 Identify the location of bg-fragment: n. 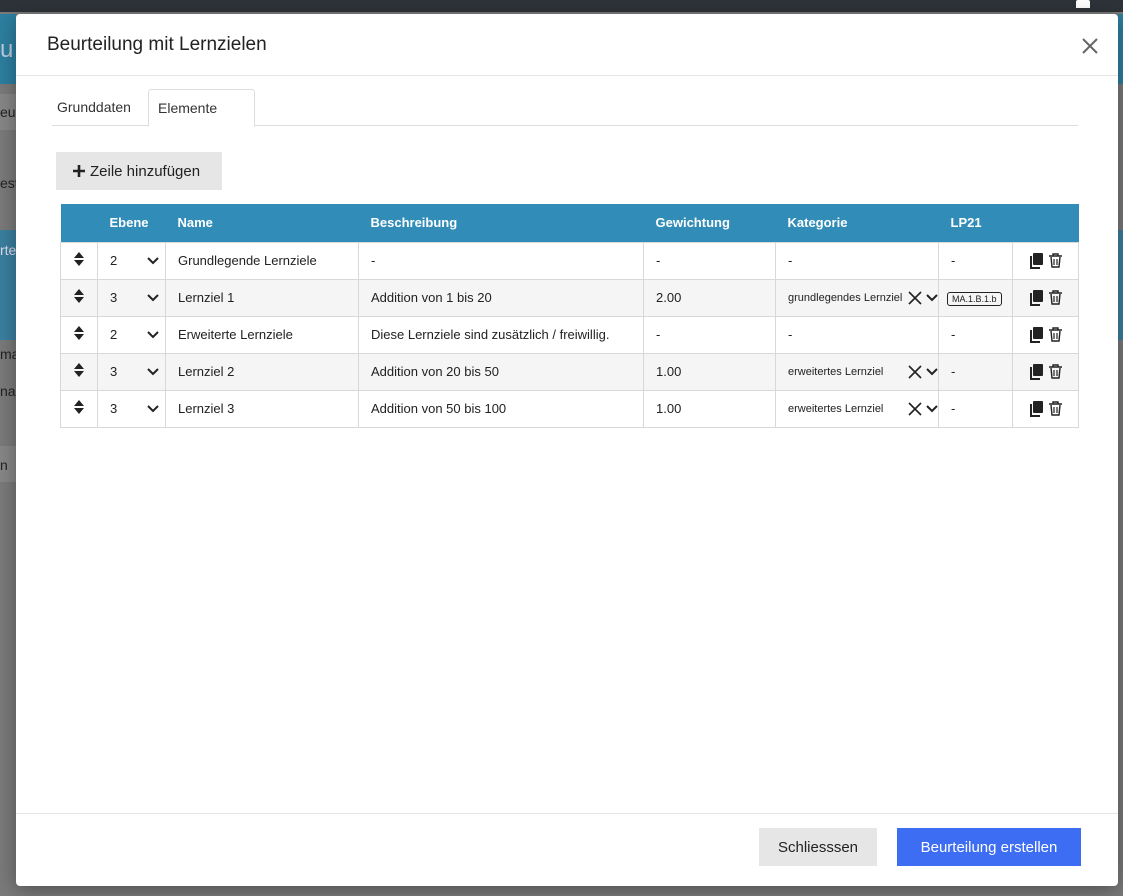
(4, 465).